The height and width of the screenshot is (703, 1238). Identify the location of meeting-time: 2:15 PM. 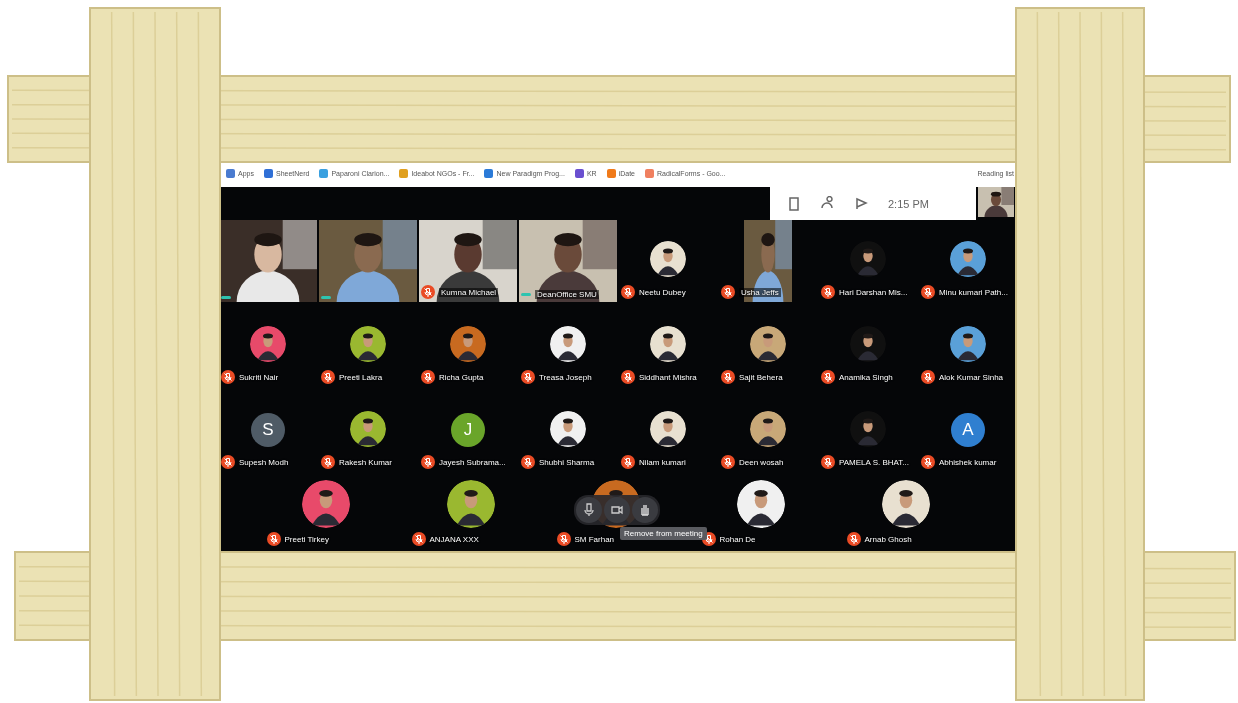
(908, 203).